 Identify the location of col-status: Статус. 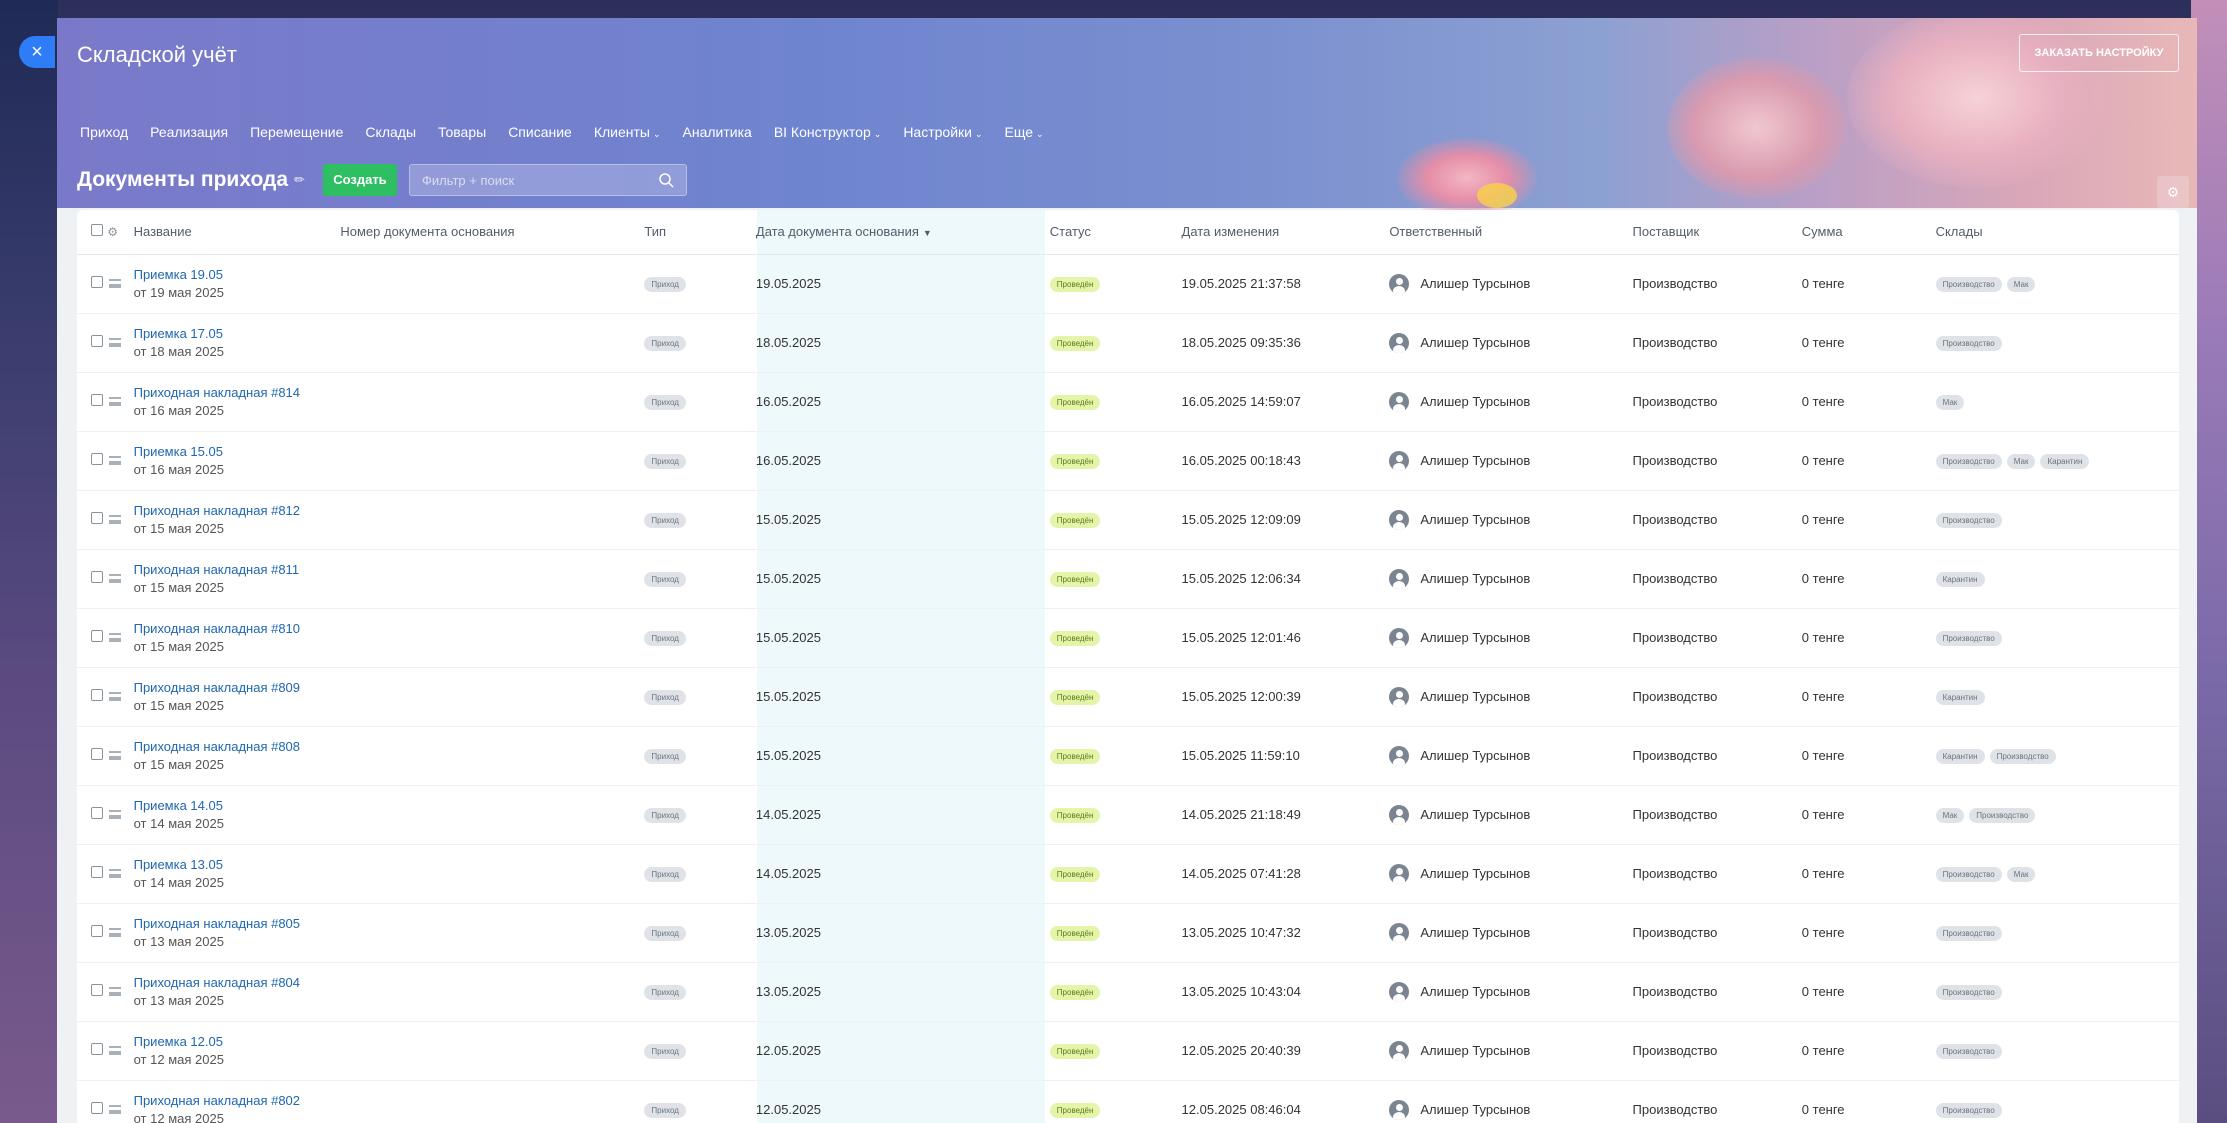
(1105, 232).